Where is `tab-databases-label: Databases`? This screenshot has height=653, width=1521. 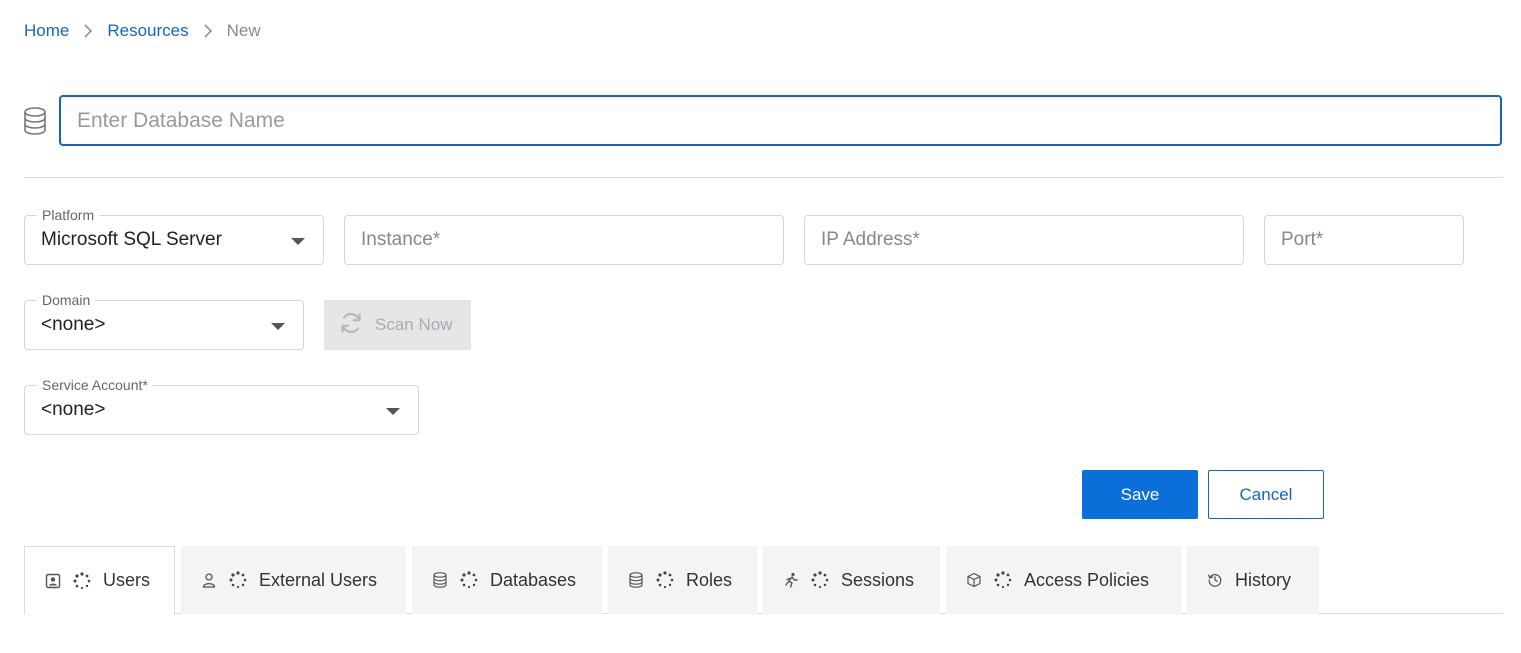
tab-databases-label: Databases is located at coordinates (533, 579).